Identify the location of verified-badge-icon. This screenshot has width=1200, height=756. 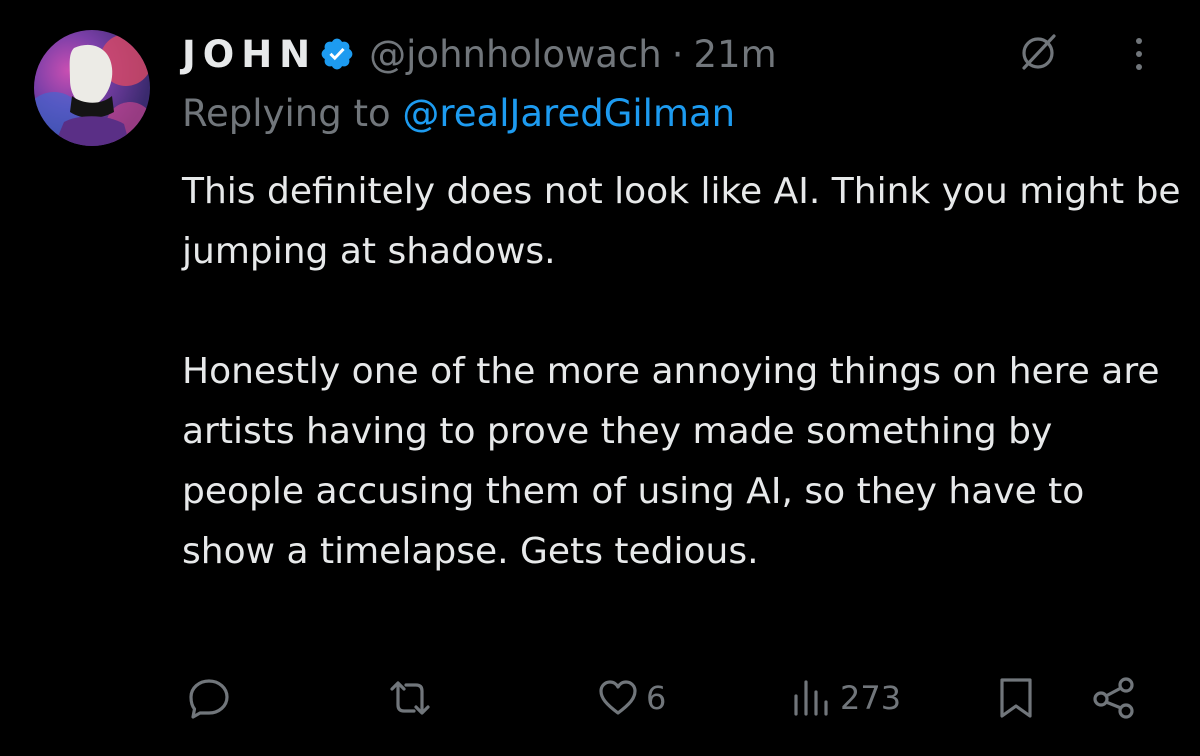
(337, 54).